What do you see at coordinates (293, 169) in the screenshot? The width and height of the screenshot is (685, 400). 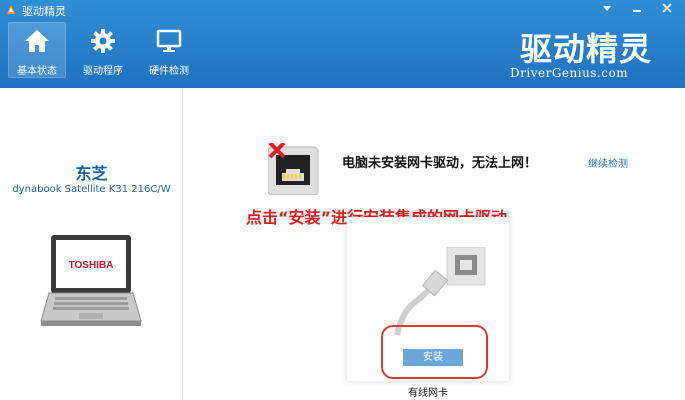 I see `network-error-icon` at bounding box center [293, 169].